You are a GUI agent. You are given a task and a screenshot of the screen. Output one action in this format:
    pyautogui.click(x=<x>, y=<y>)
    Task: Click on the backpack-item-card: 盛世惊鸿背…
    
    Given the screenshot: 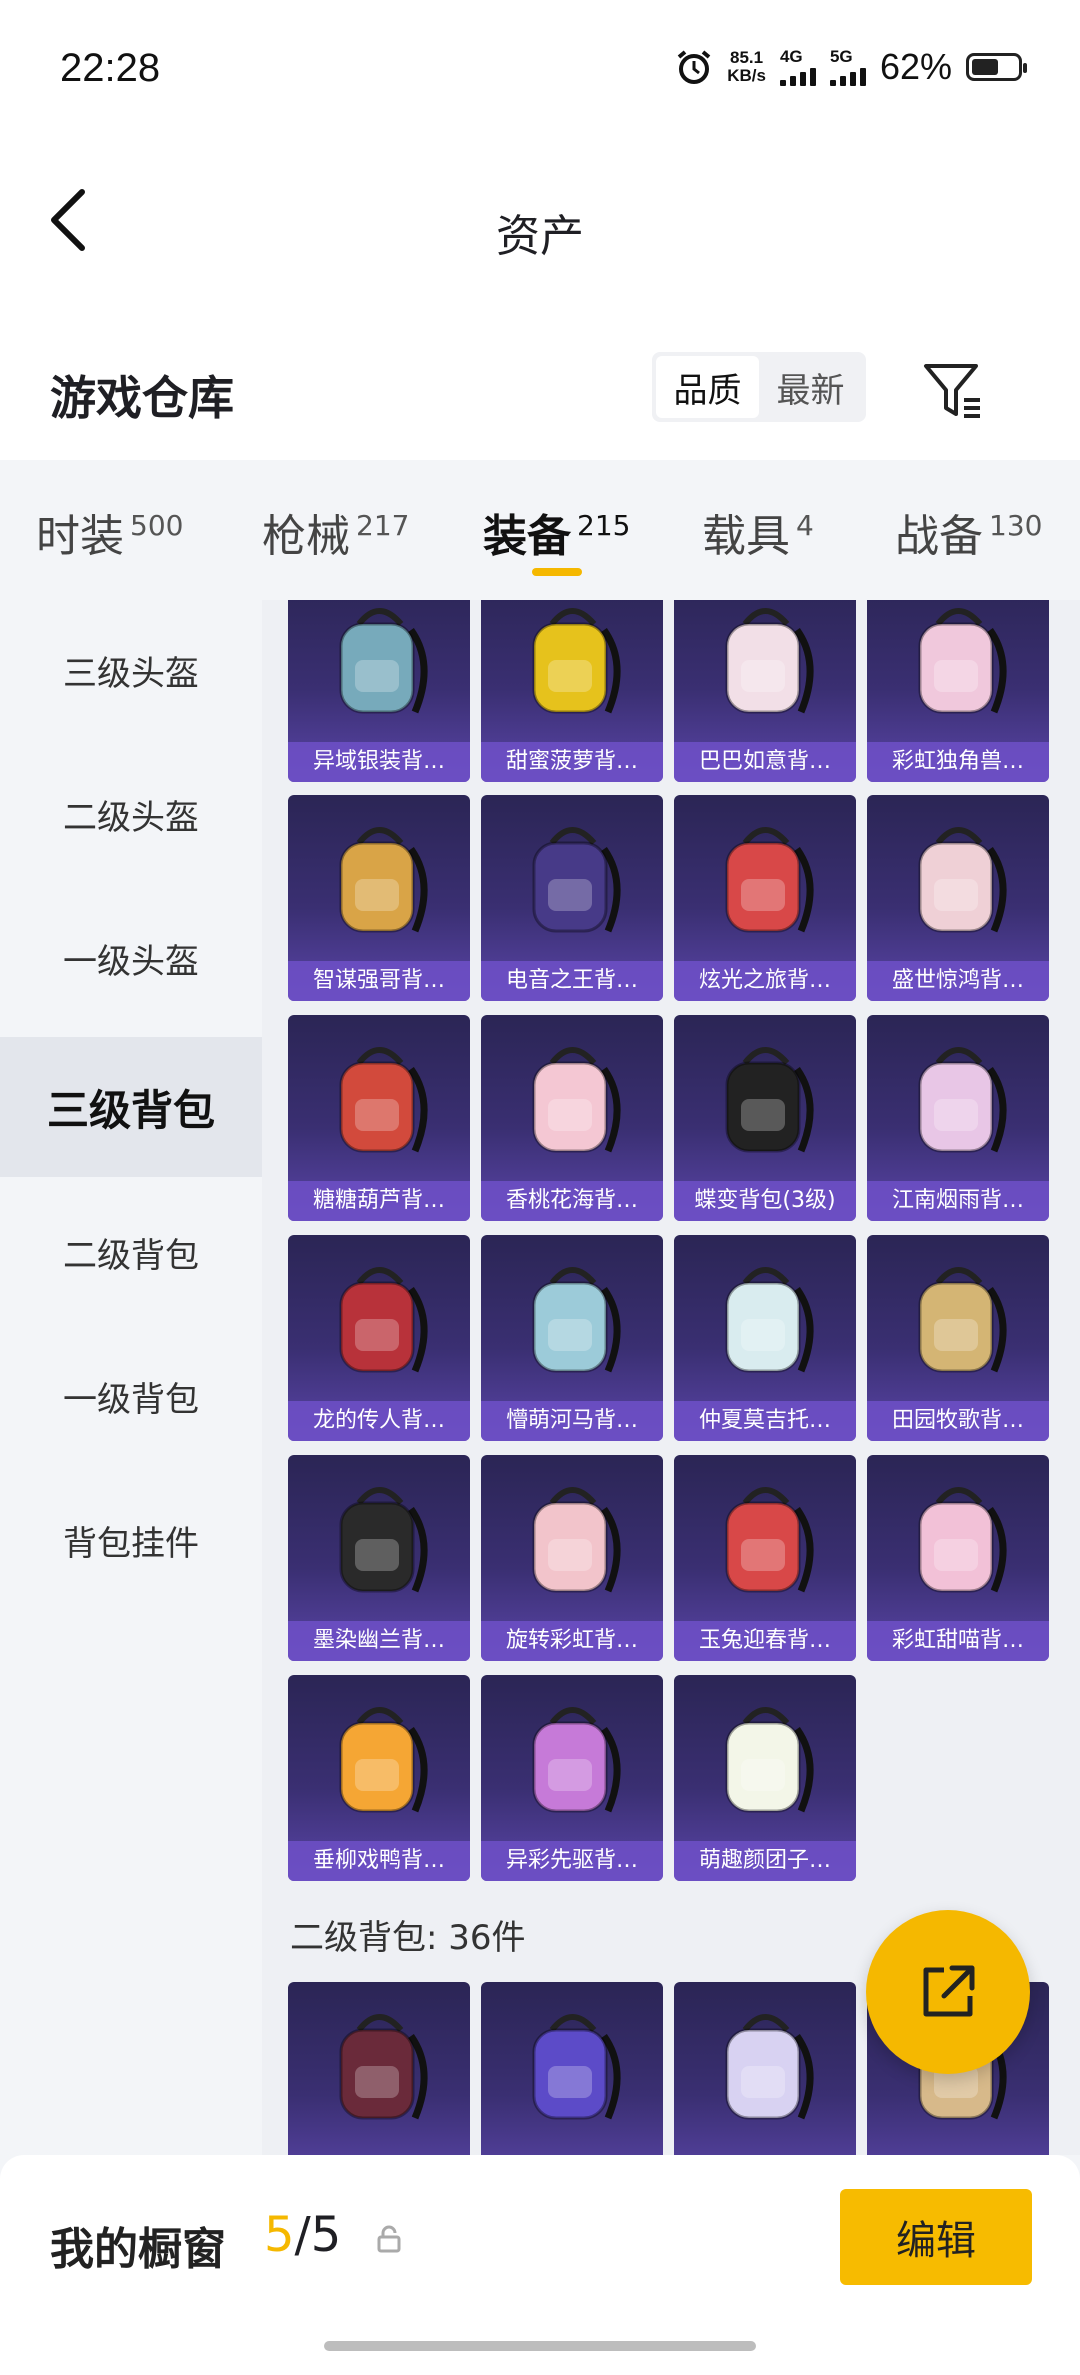 What is the action you would take?
    pyautogui.click(x=958, y=898)
    